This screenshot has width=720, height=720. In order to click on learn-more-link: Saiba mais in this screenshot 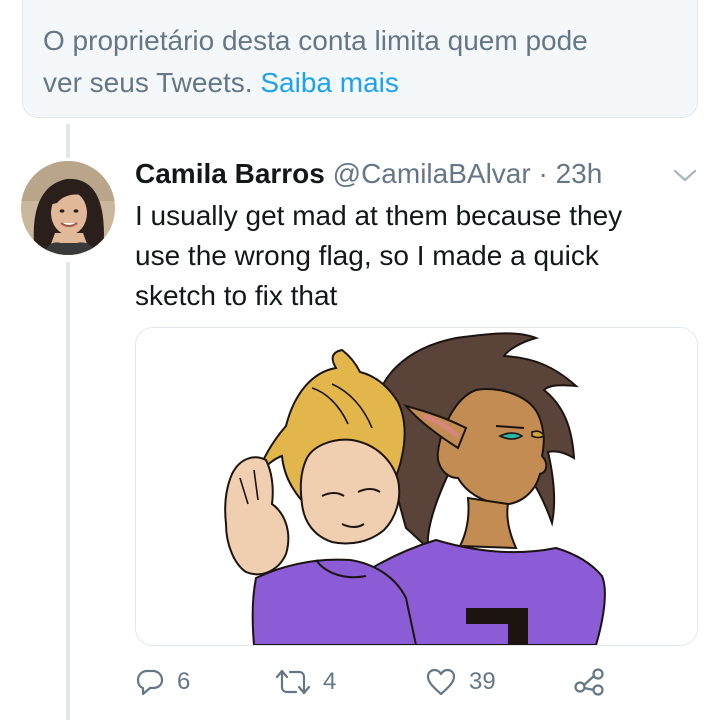, I will do `click(329, 82)`.